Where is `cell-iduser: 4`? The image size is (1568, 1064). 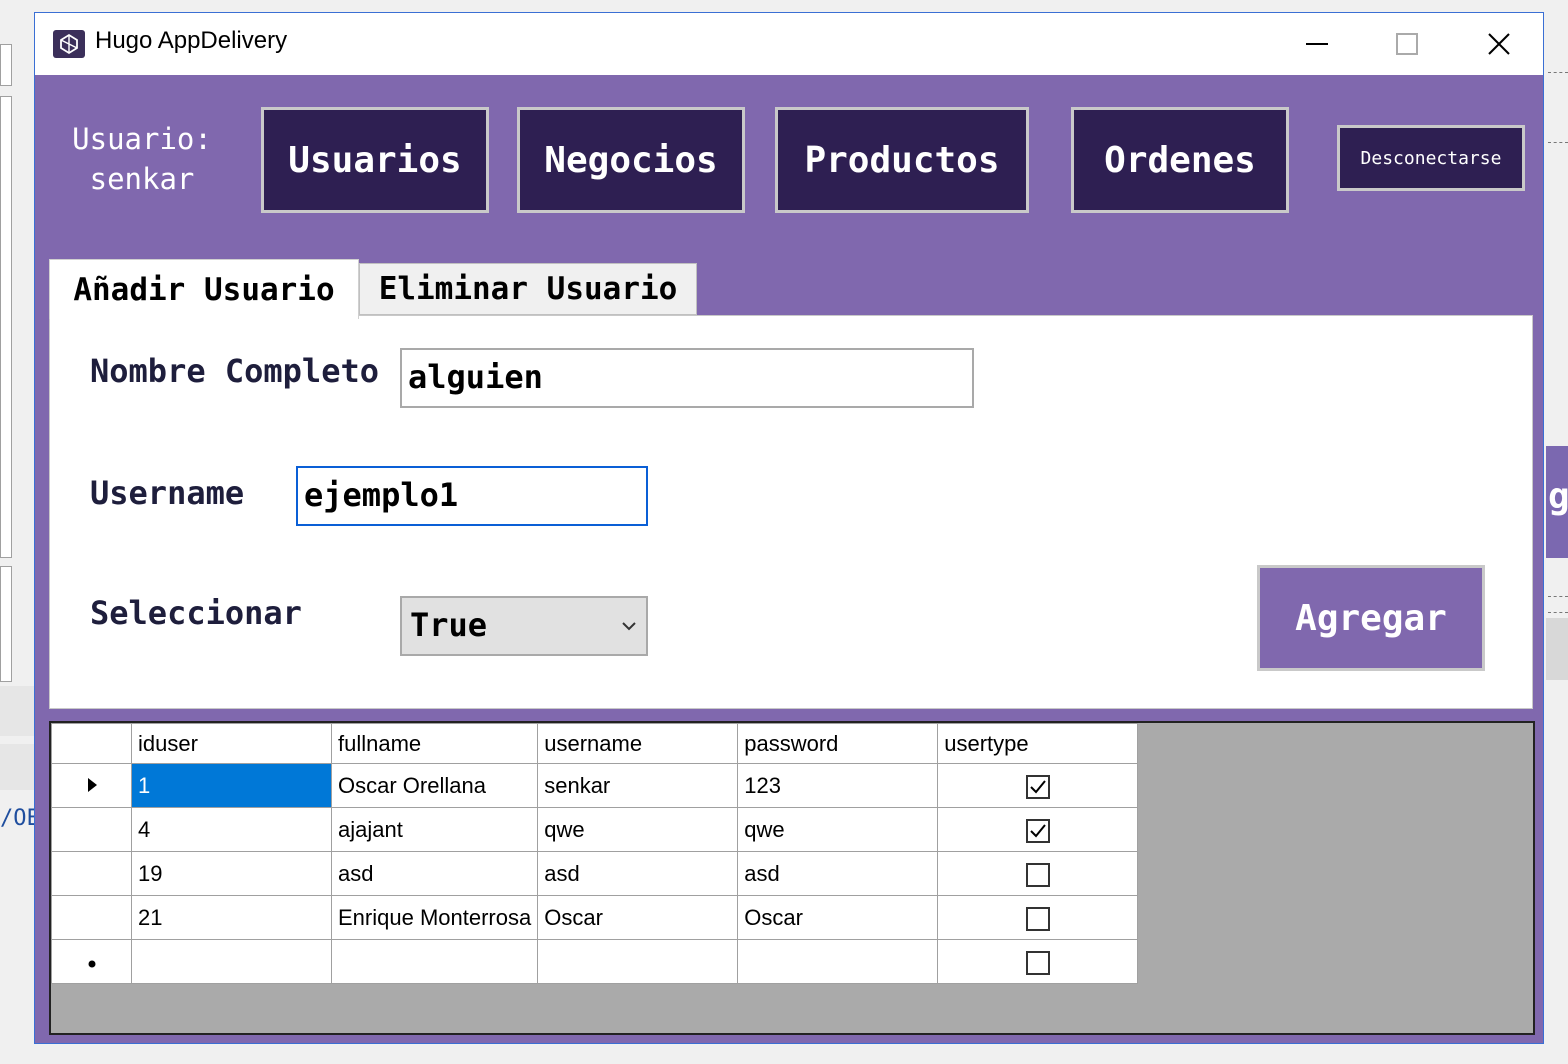 cell-iduser: 4 is located at coordinates (231, 829).